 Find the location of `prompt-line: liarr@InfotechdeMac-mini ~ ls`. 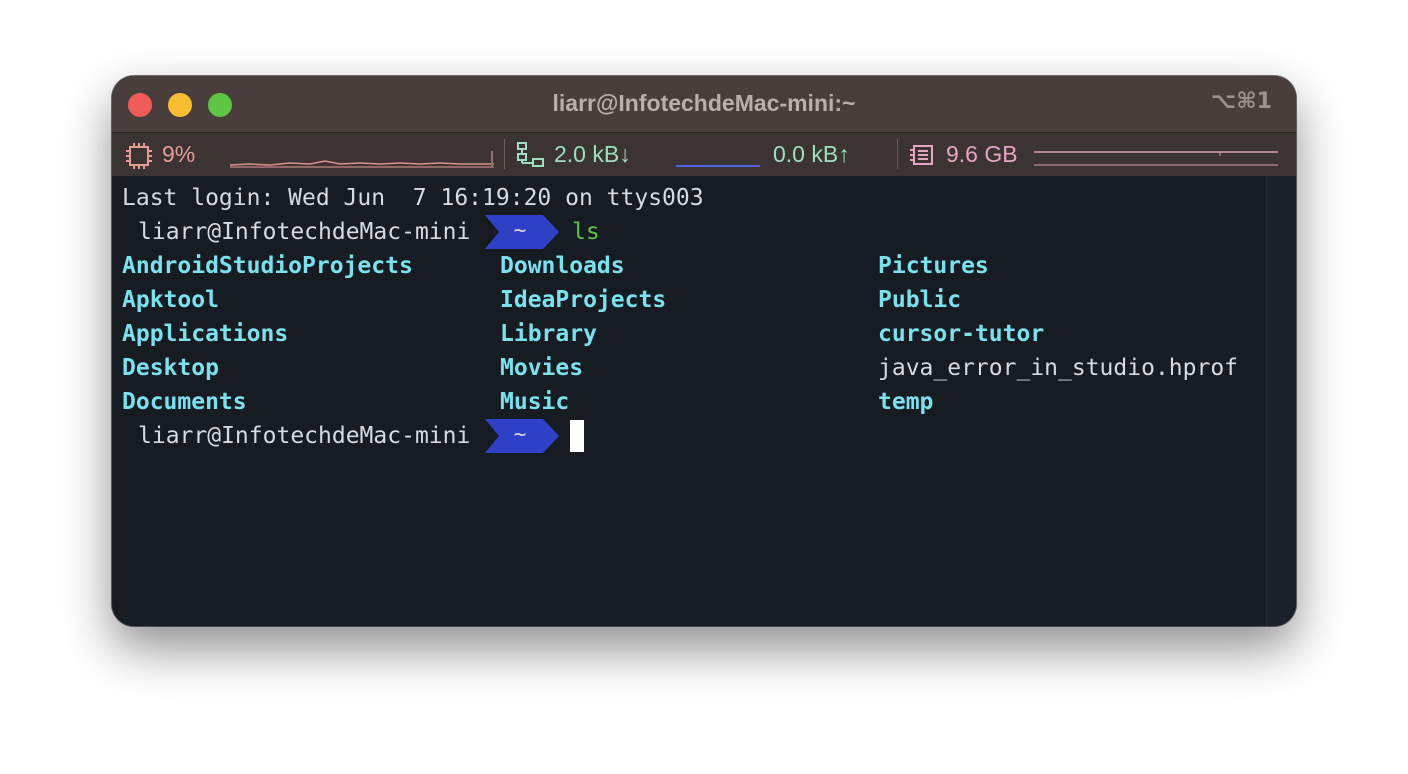

prompt-line: liarr@InfotechdeMac-mini ~ ls is located at coordinates (689, 232).